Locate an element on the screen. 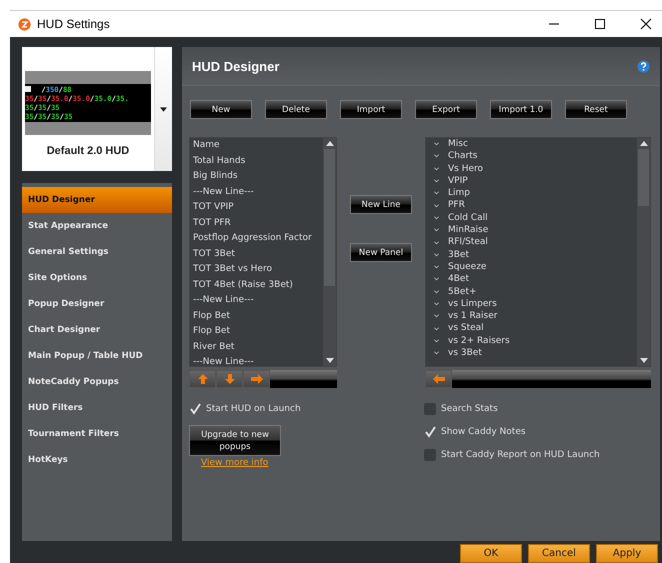 The height and width of the screenshot is (563, 662). tree-item: 4Bet is located at coordinates (531, 279).